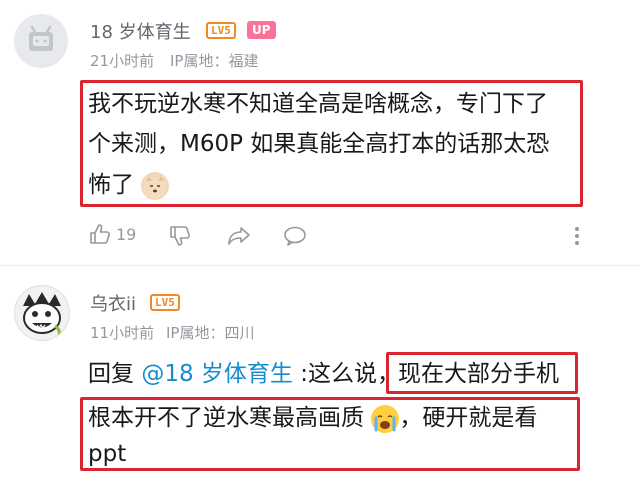  What do you see at coordinates (318, 104) in the screenshot?
I see `comment-text-line: 我不玩逆水寒不知道全高是啥概念，专门下了` at bounding box center [318, 104].